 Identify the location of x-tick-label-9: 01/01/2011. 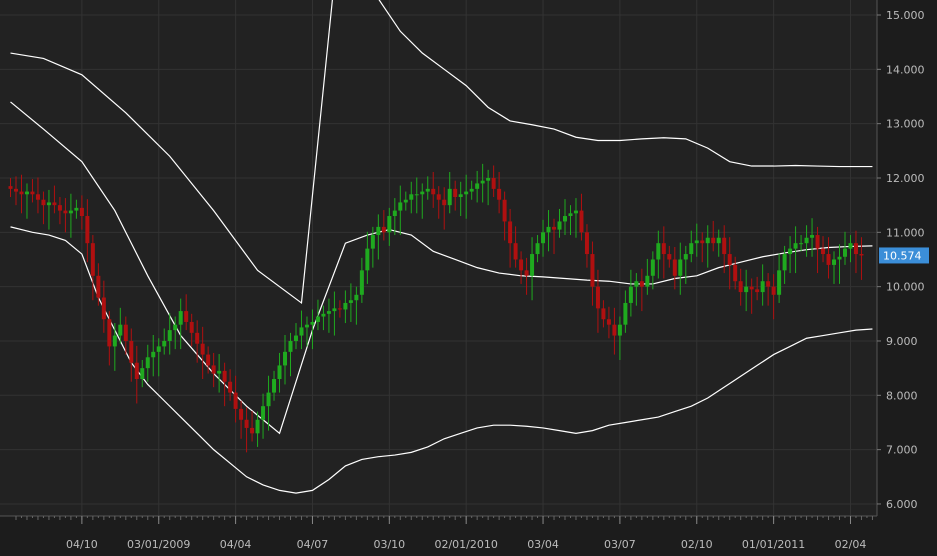
(773, 544).